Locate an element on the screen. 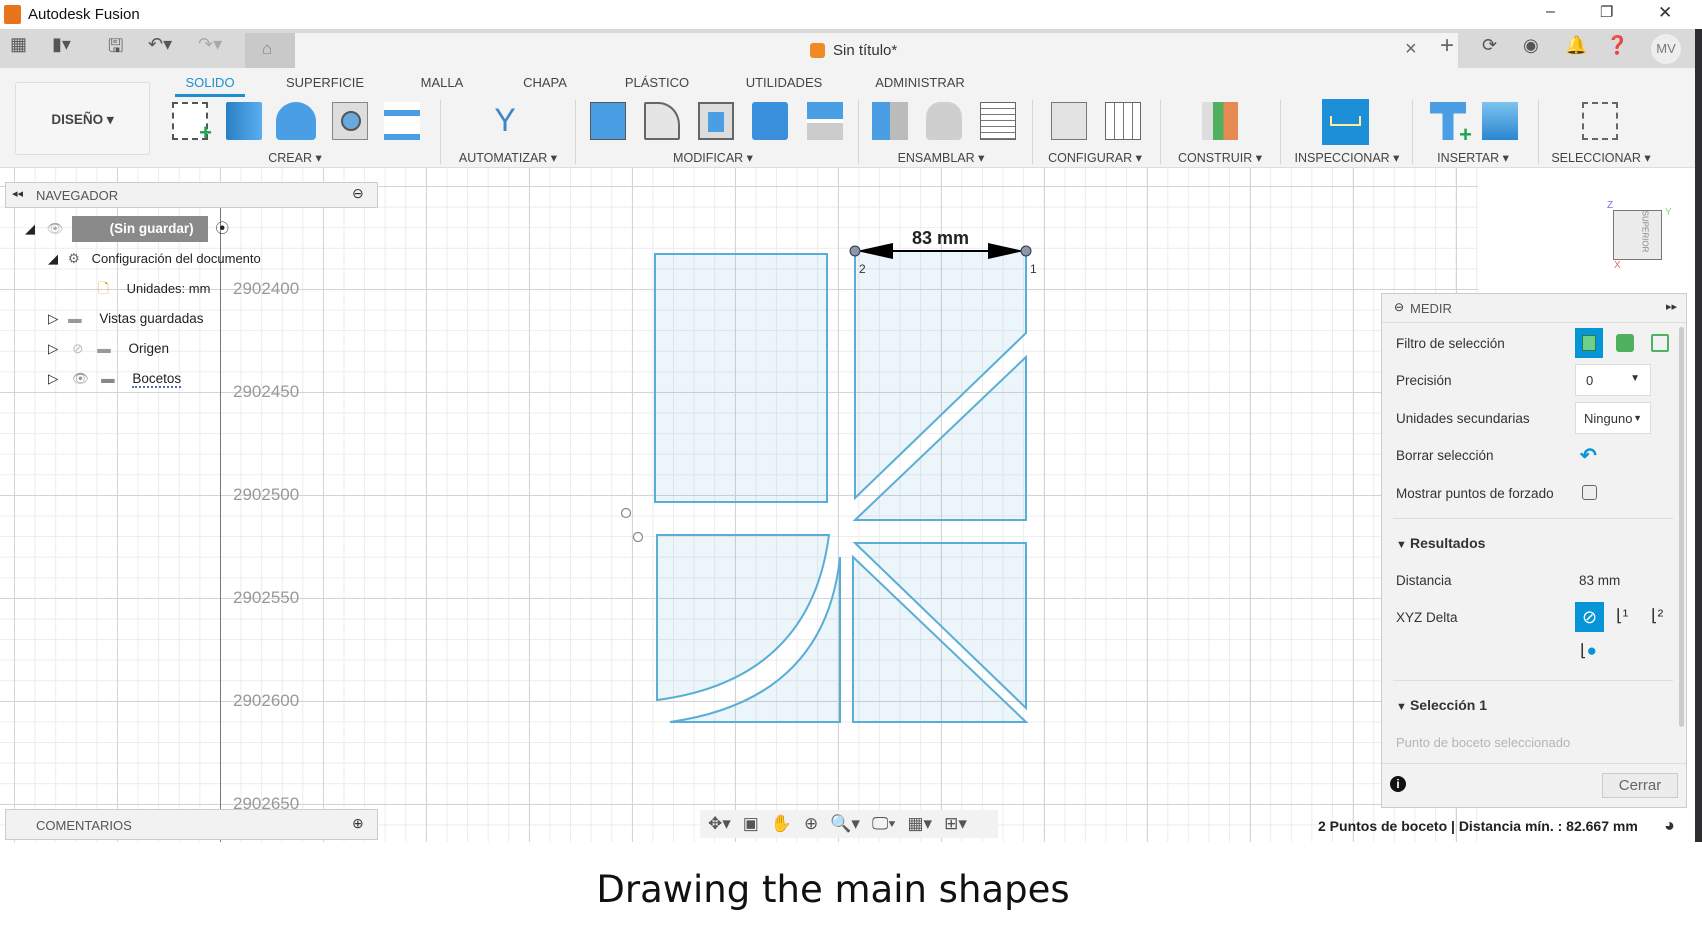  document-icon: 🗋 is located at coordinates (103, 288).